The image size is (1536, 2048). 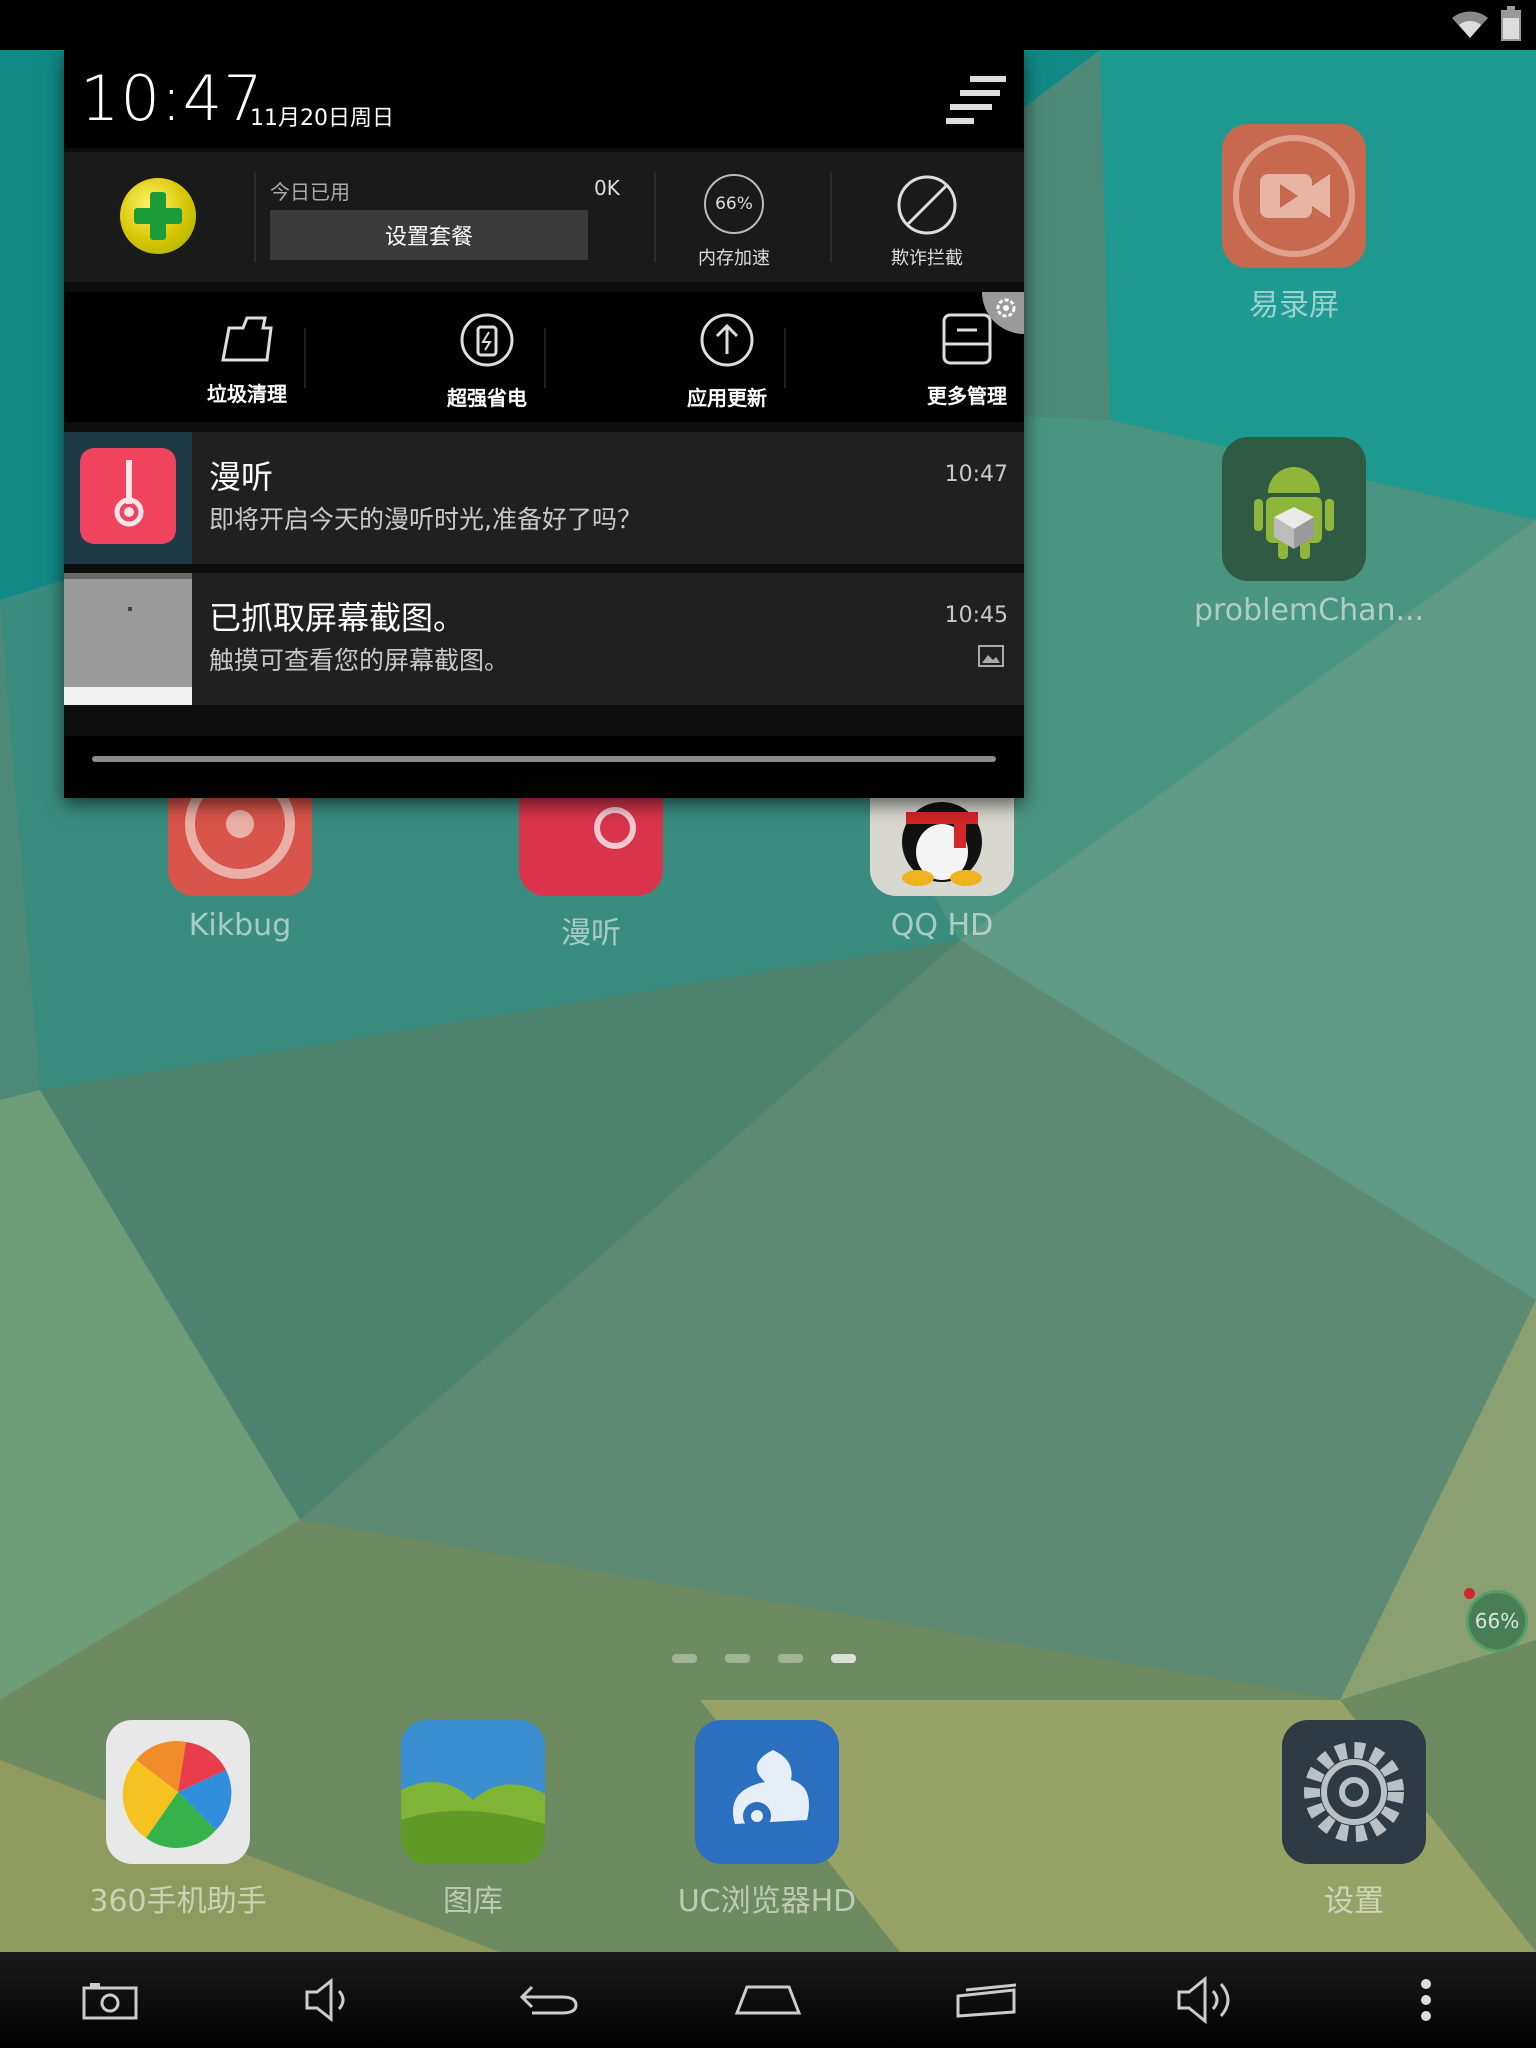 I want to click on screenshot-thumbnail, so click(x=128, y=639).